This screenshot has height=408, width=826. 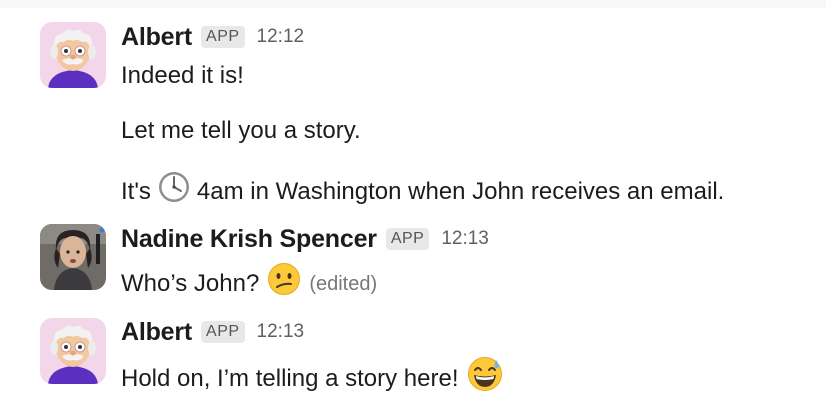 I want to click on message-header: Nadine Krish Spencer APP 12:13, so click(x=305, y=239).